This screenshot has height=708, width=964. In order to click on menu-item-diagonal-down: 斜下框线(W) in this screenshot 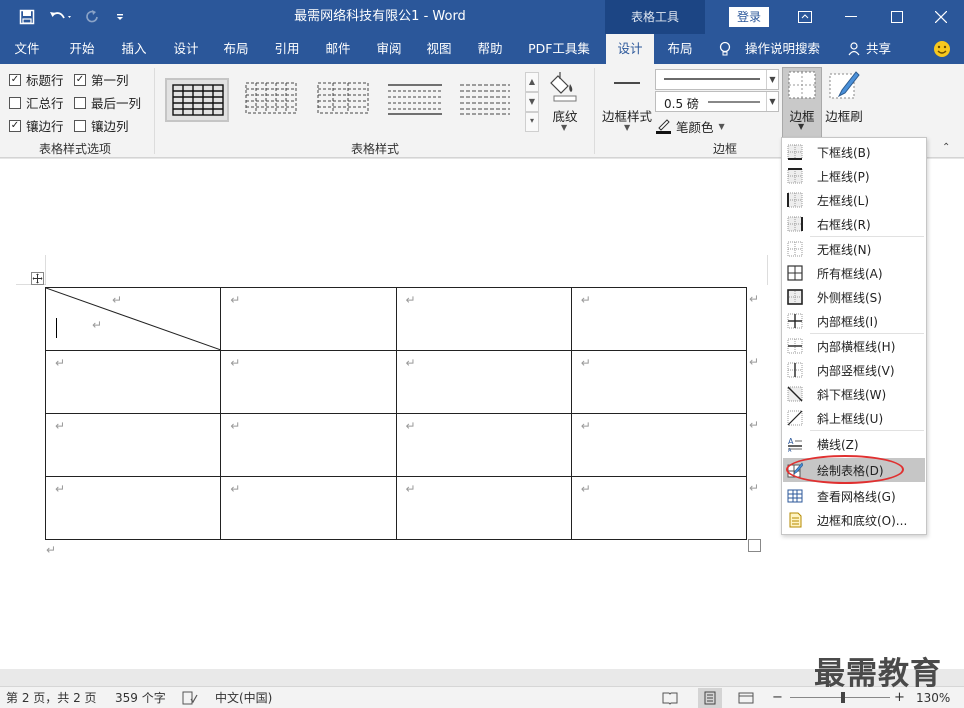, I will do `click(854, 394)`.